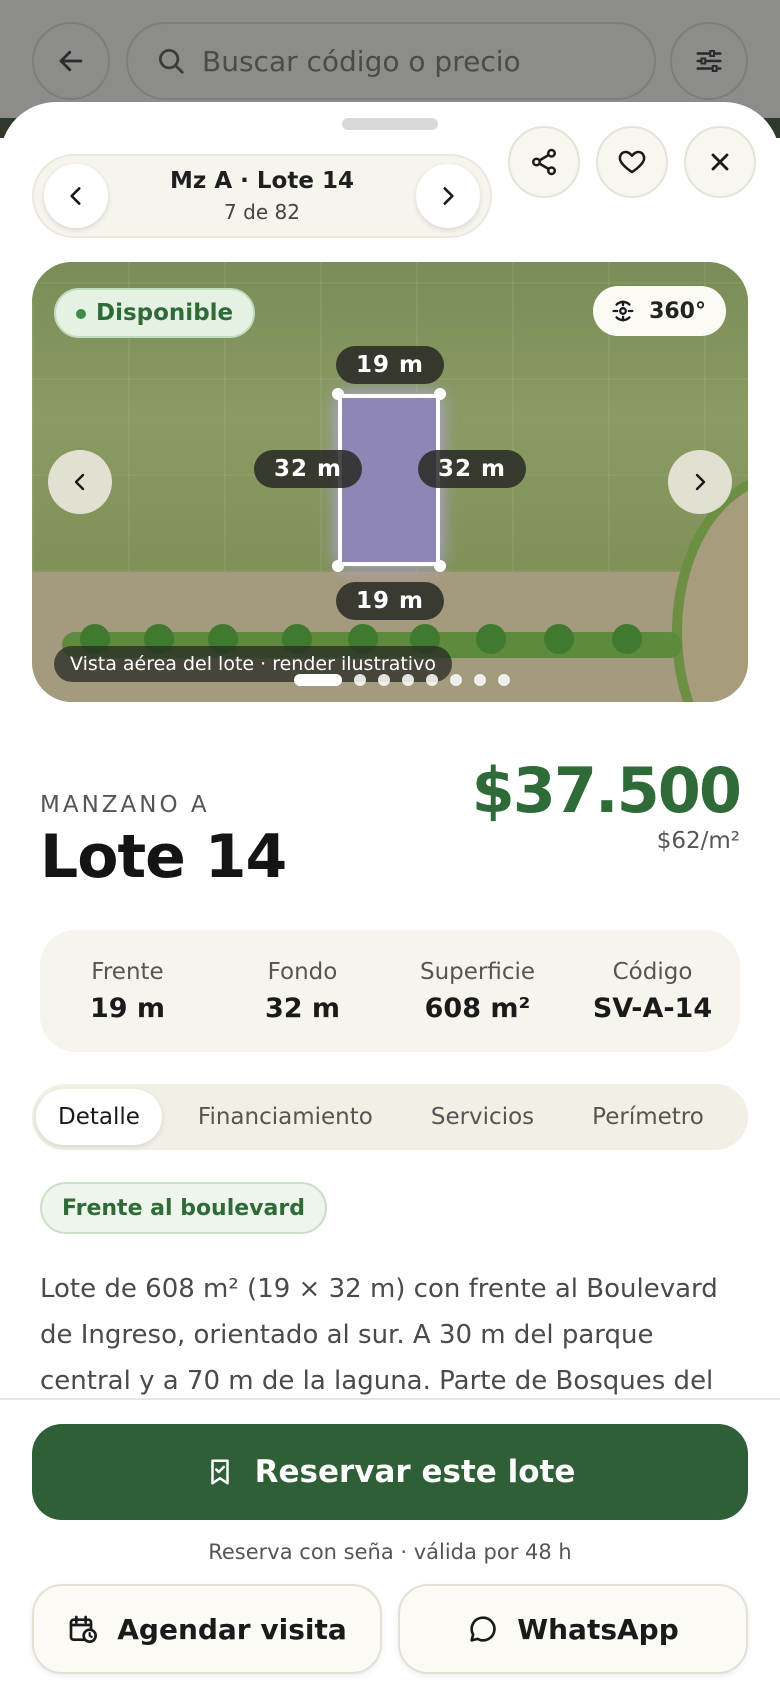  I want to click on tab-perimetro: Perímetro, so click(648, 1117).